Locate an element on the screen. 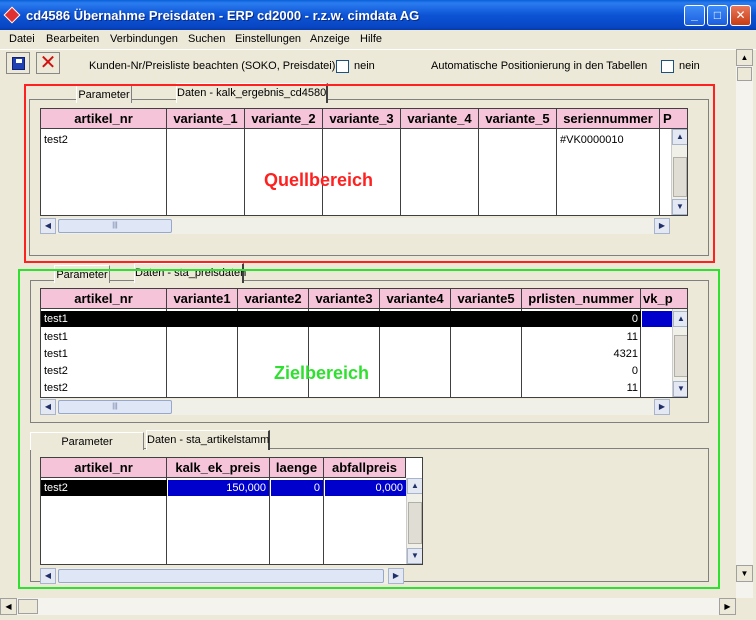  window-vertical-scrollbar: ▲ ▼ is located at coordinates (744, 323).